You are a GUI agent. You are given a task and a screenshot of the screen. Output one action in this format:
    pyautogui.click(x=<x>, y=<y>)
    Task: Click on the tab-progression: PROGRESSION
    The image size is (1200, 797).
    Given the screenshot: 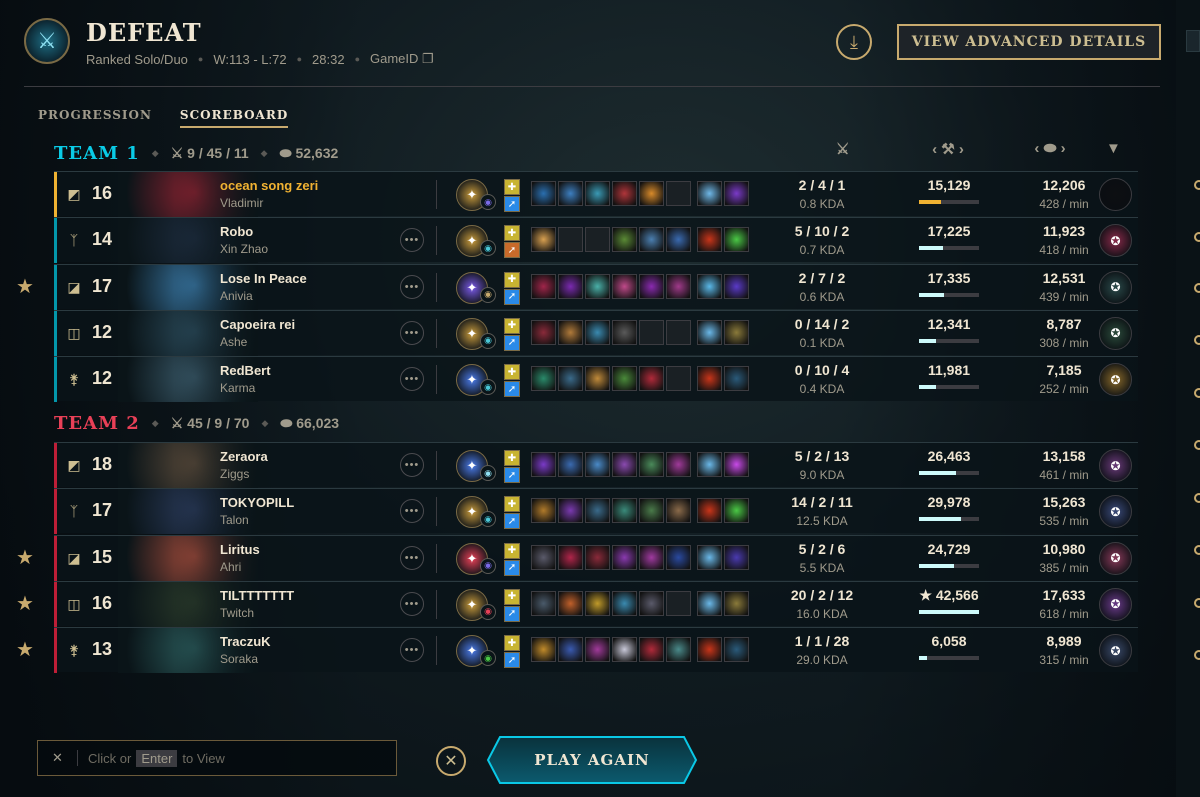 What is the action you would take?
    pyautogui.click(x=95, y=118)
    